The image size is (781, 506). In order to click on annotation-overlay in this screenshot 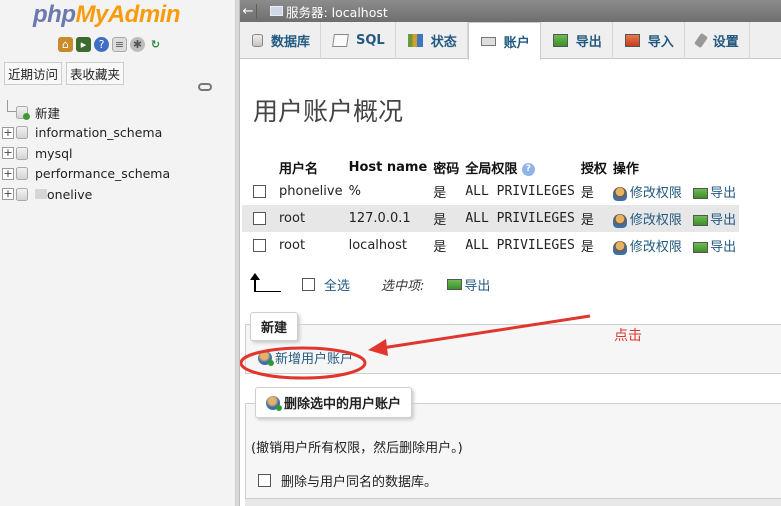, I will do `click(415, 347)`.